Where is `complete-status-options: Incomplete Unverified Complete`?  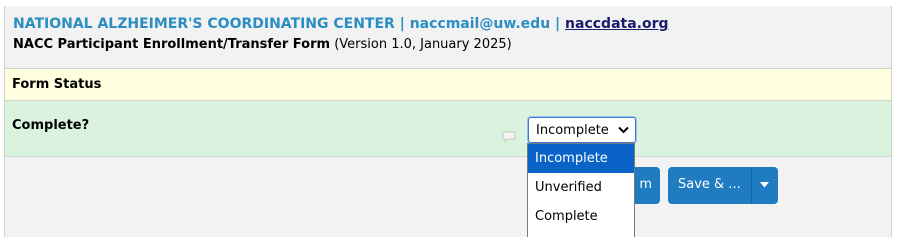
complete-status-options: Incomplete Unverified Complete is located at coordinates (581, 190).